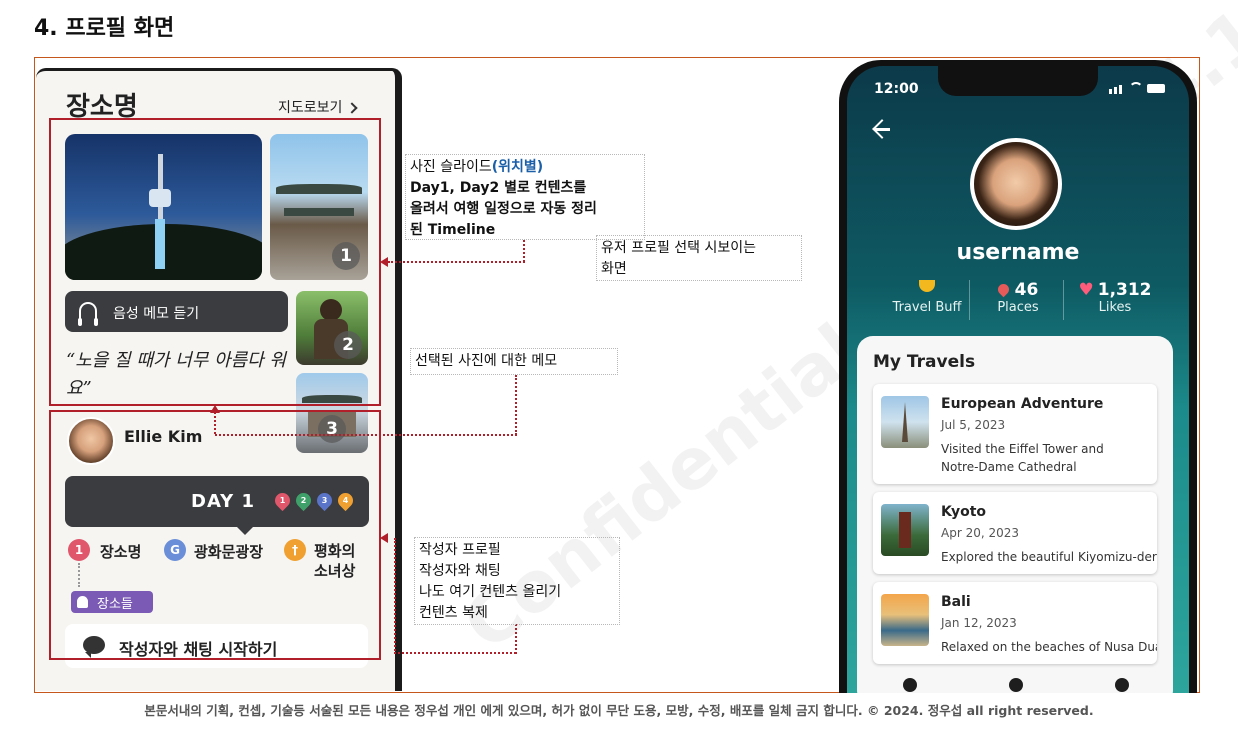 This screenshot has width=1238, height=745. What do you see at coordinates (979, 623) in the screenshot?
I see `travel-date: Jan 12, 2023` at bounding box center [979, 623].